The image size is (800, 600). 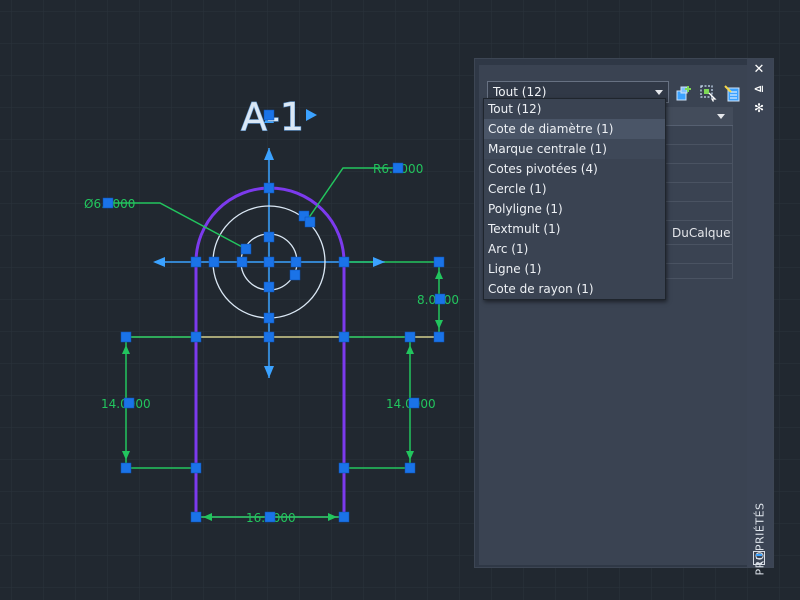 What do you see at coordinates (701, 233) in the screenshot?
I see `property-value: DuCalque` at bounding box center [701, 233].